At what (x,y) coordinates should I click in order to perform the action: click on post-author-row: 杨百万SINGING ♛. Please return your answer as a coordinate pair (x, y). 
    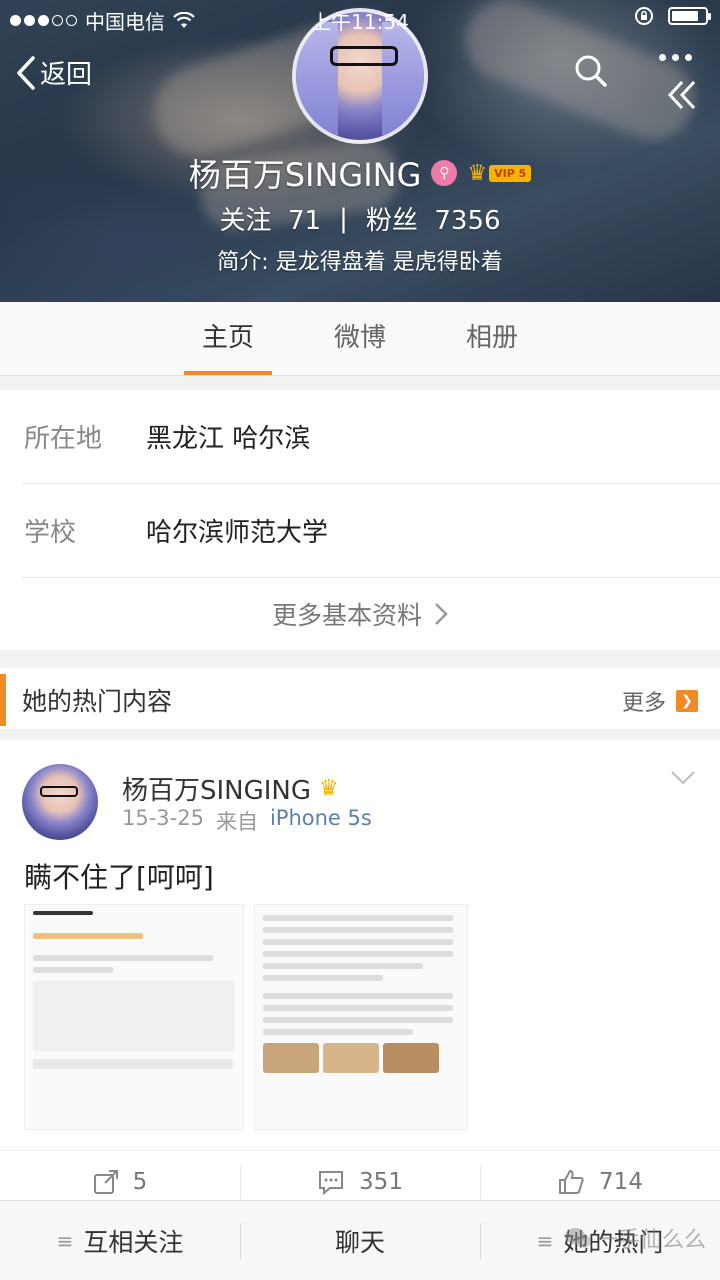
    Looking at the image, I should click on (230, 788).